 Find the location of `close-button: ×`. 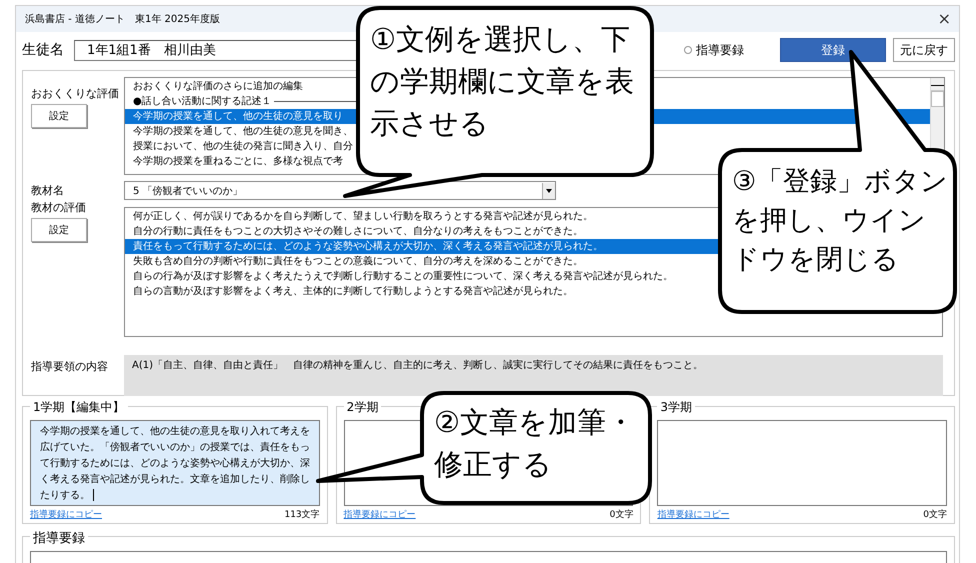

close-button: × is located at coordinates (944, 19).